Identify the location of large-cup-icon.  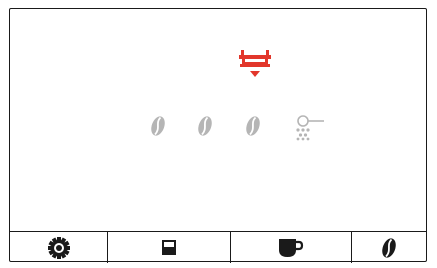
(291, 247).